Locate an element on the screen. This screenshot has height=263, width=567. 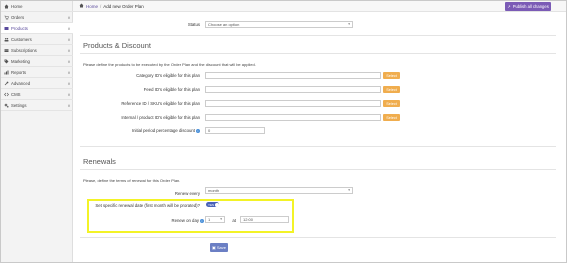
status-label: Status is located at coordinates (193, 24).